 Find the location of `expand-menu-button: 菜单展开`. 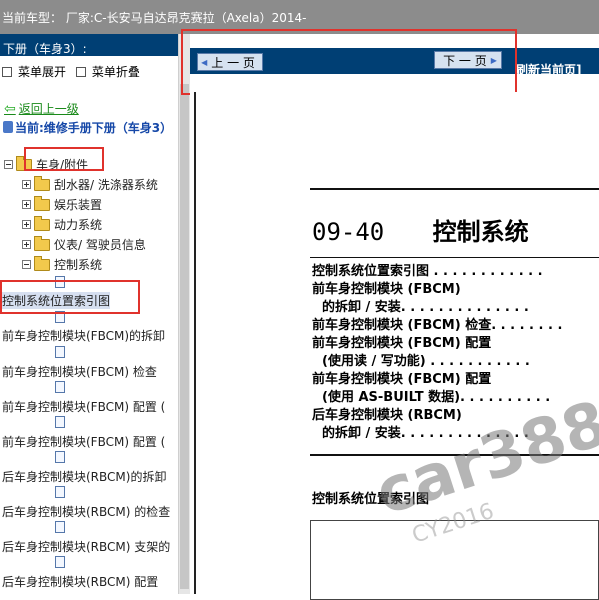

expand-menu-button: 菜单展开 is located at coordinates (34, 71).